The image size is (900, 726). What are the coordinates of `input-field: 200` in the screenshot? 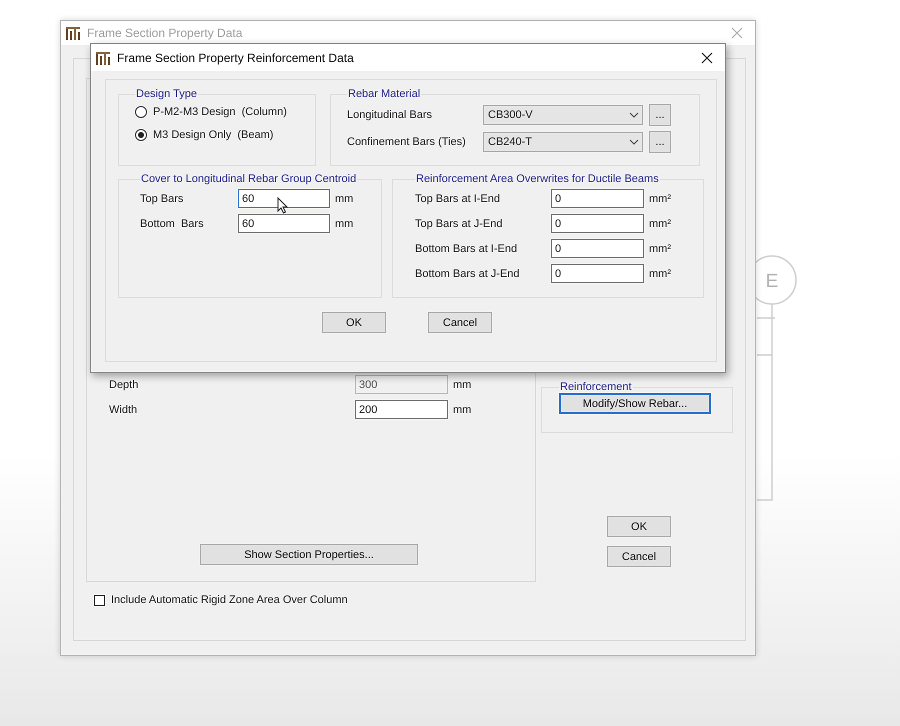 It's located at (401, 409).